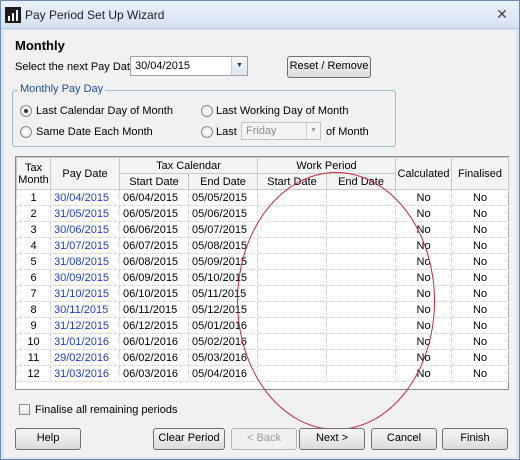  What do you see at coordinates (13, 15) in the screenshot?
I see `app-chart-icon` at bounding box center [13, 15].